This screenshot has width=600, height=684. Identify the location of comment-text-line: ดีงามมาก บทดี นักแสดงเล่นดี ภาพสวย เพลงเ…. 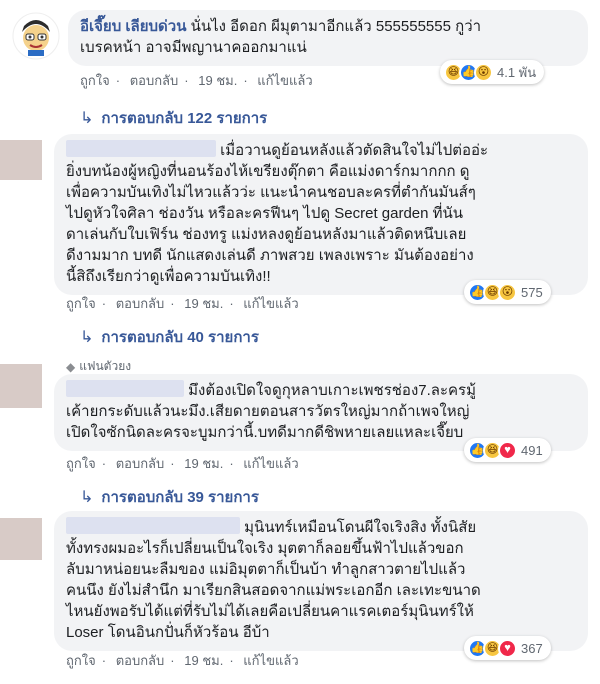
(270, 255).